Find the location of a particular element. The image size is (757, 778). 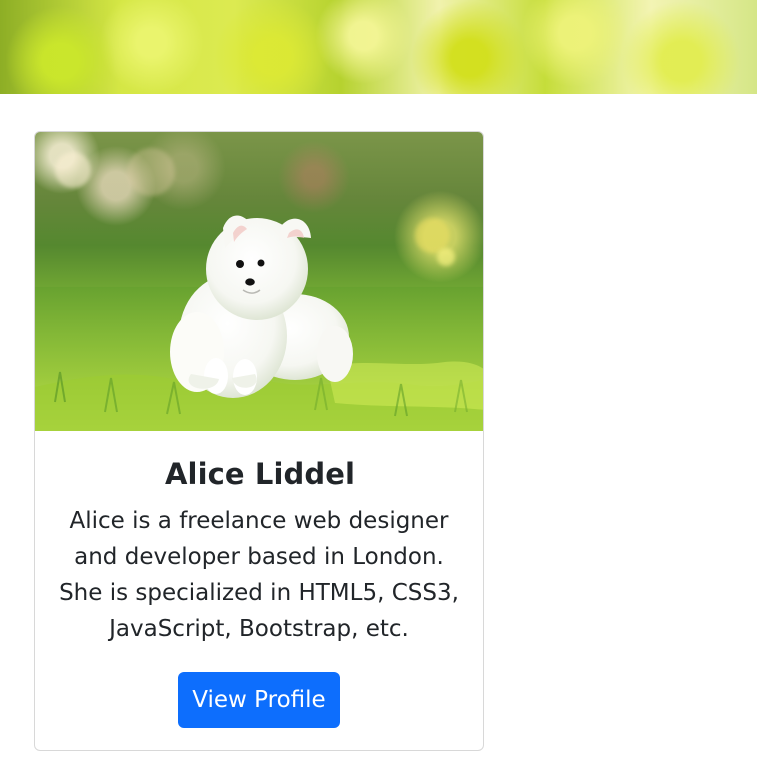

white-puppy is located at coordinates (261, 306).